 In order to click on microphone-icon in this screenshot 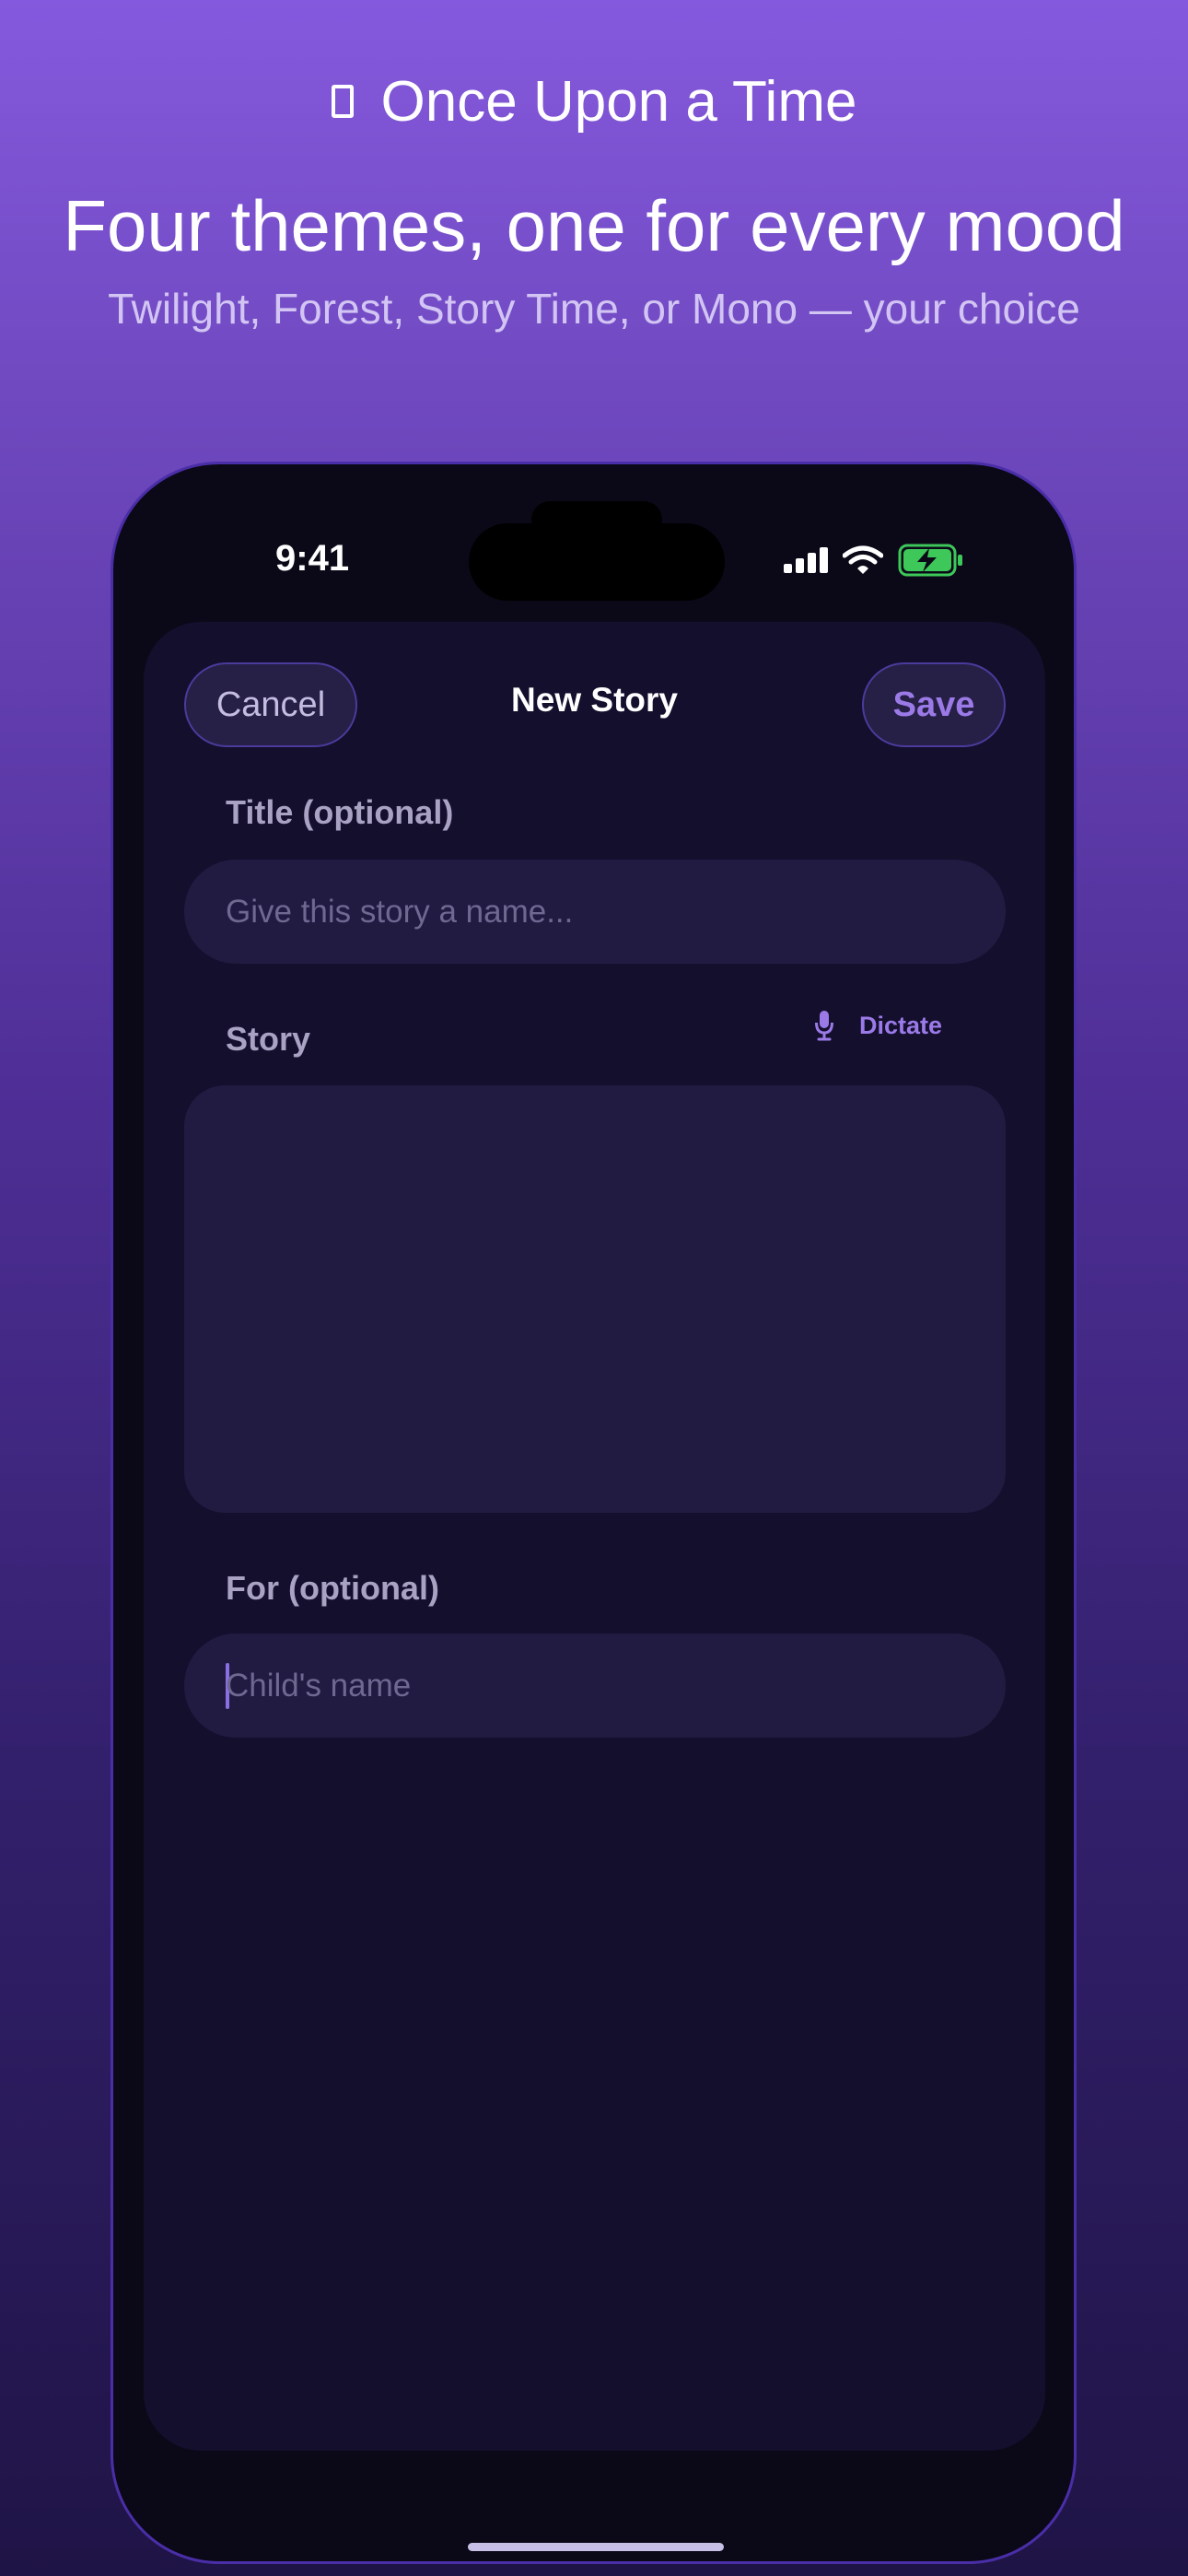, I will do `click(824, 1026)`.